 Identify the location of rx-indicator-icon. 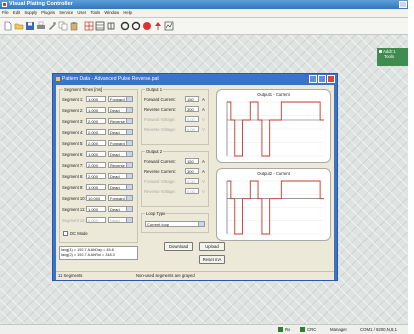
(280, 330).